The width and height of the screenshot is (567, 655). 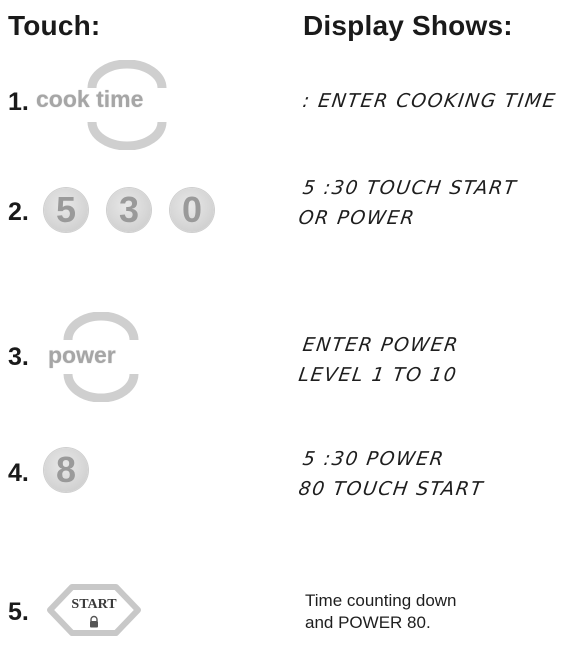 I want to click on touch-column-header: Touch:, so click(x=54, y=25).